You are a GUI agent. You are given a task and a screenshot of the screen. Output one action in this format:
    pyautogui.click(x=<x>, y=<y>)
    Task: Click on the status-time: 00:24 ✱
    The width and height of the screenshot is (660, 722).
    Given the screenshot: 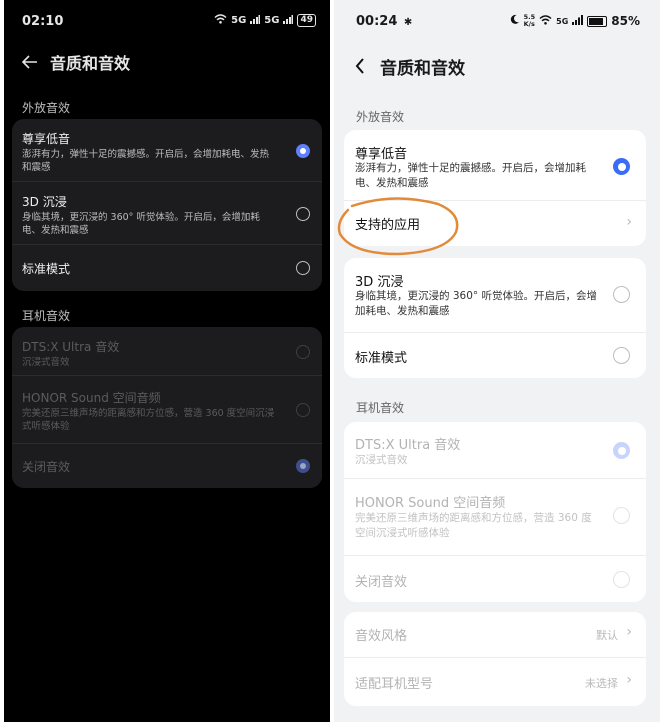 What is the action you would take?
    pyautogui.click(x=384, y=21)
    